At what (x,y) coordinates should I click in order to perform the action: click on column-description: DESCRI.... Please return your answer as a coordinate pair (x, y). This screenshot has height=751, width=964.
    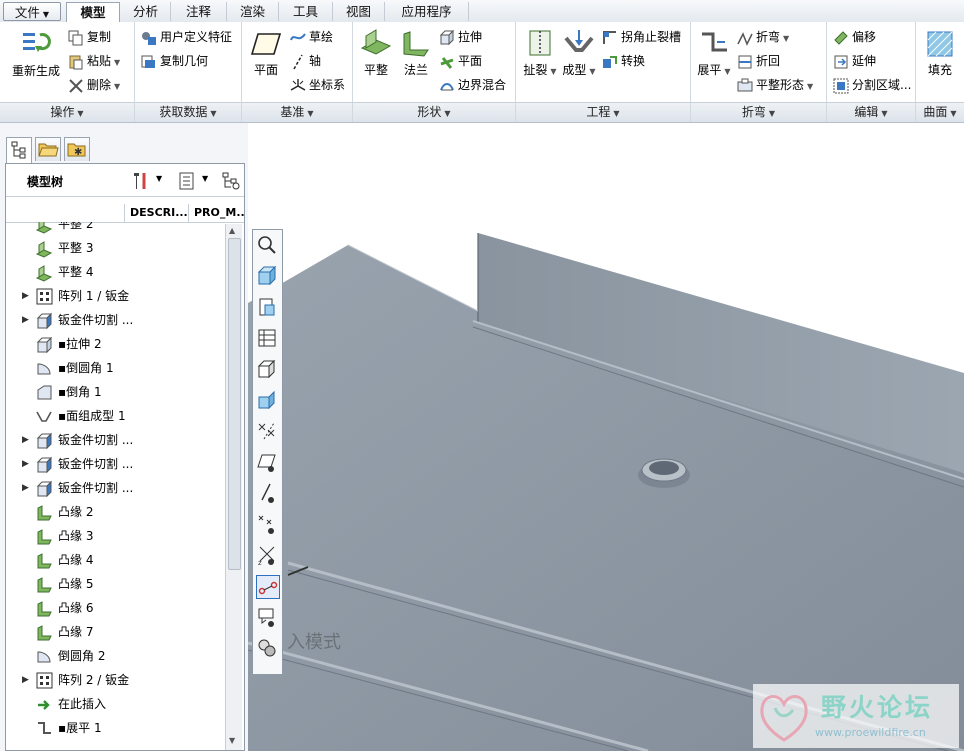
    Looking at the image, I should click on (156, 213).